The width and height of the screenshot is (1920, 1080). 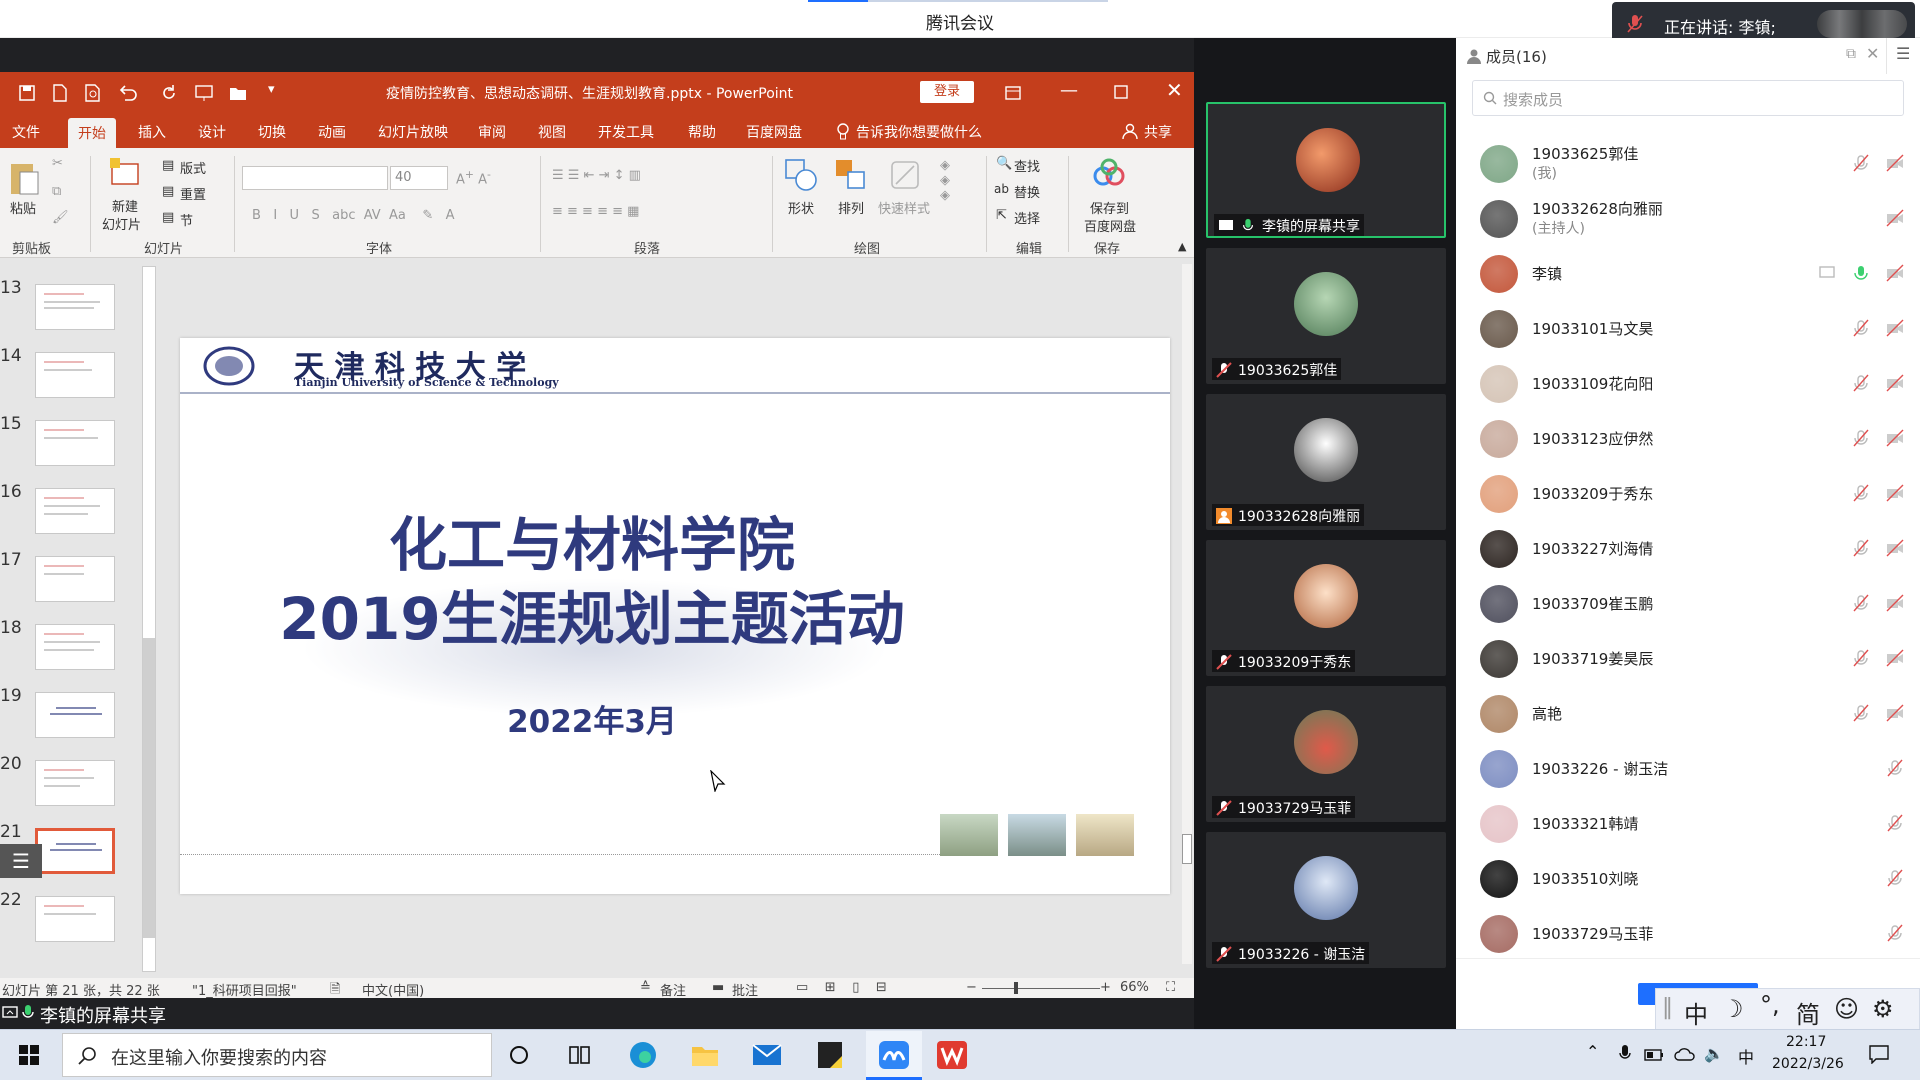 I want to click on font-name-select, so click(x=315, y=178).